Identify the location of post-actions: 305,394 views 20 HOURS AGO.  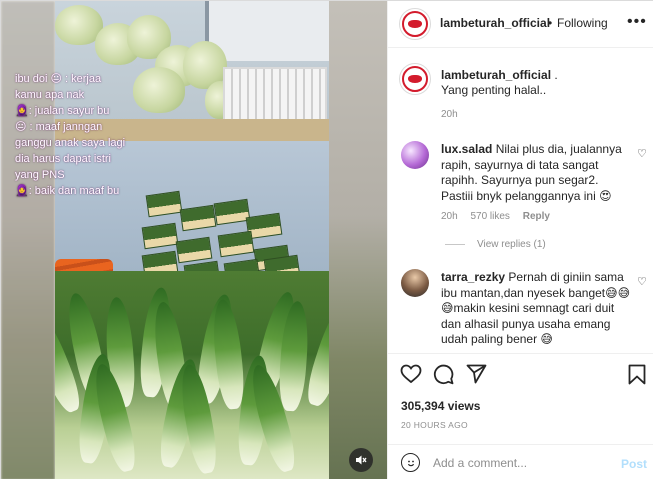
(520, 402).